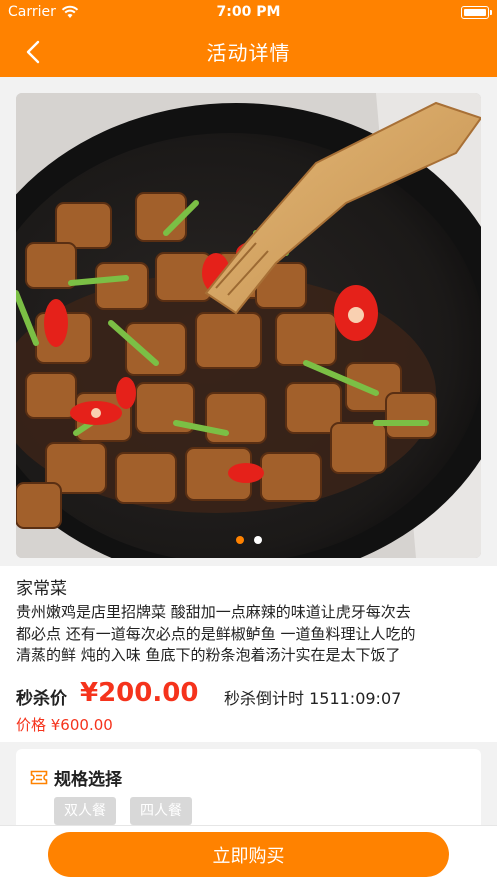 The width and height of the screenshot is (497, 883). What do you see at coordinates (39, 777) in the screenshot?
I see `ticket-icon` at bounding box center [39, 777].